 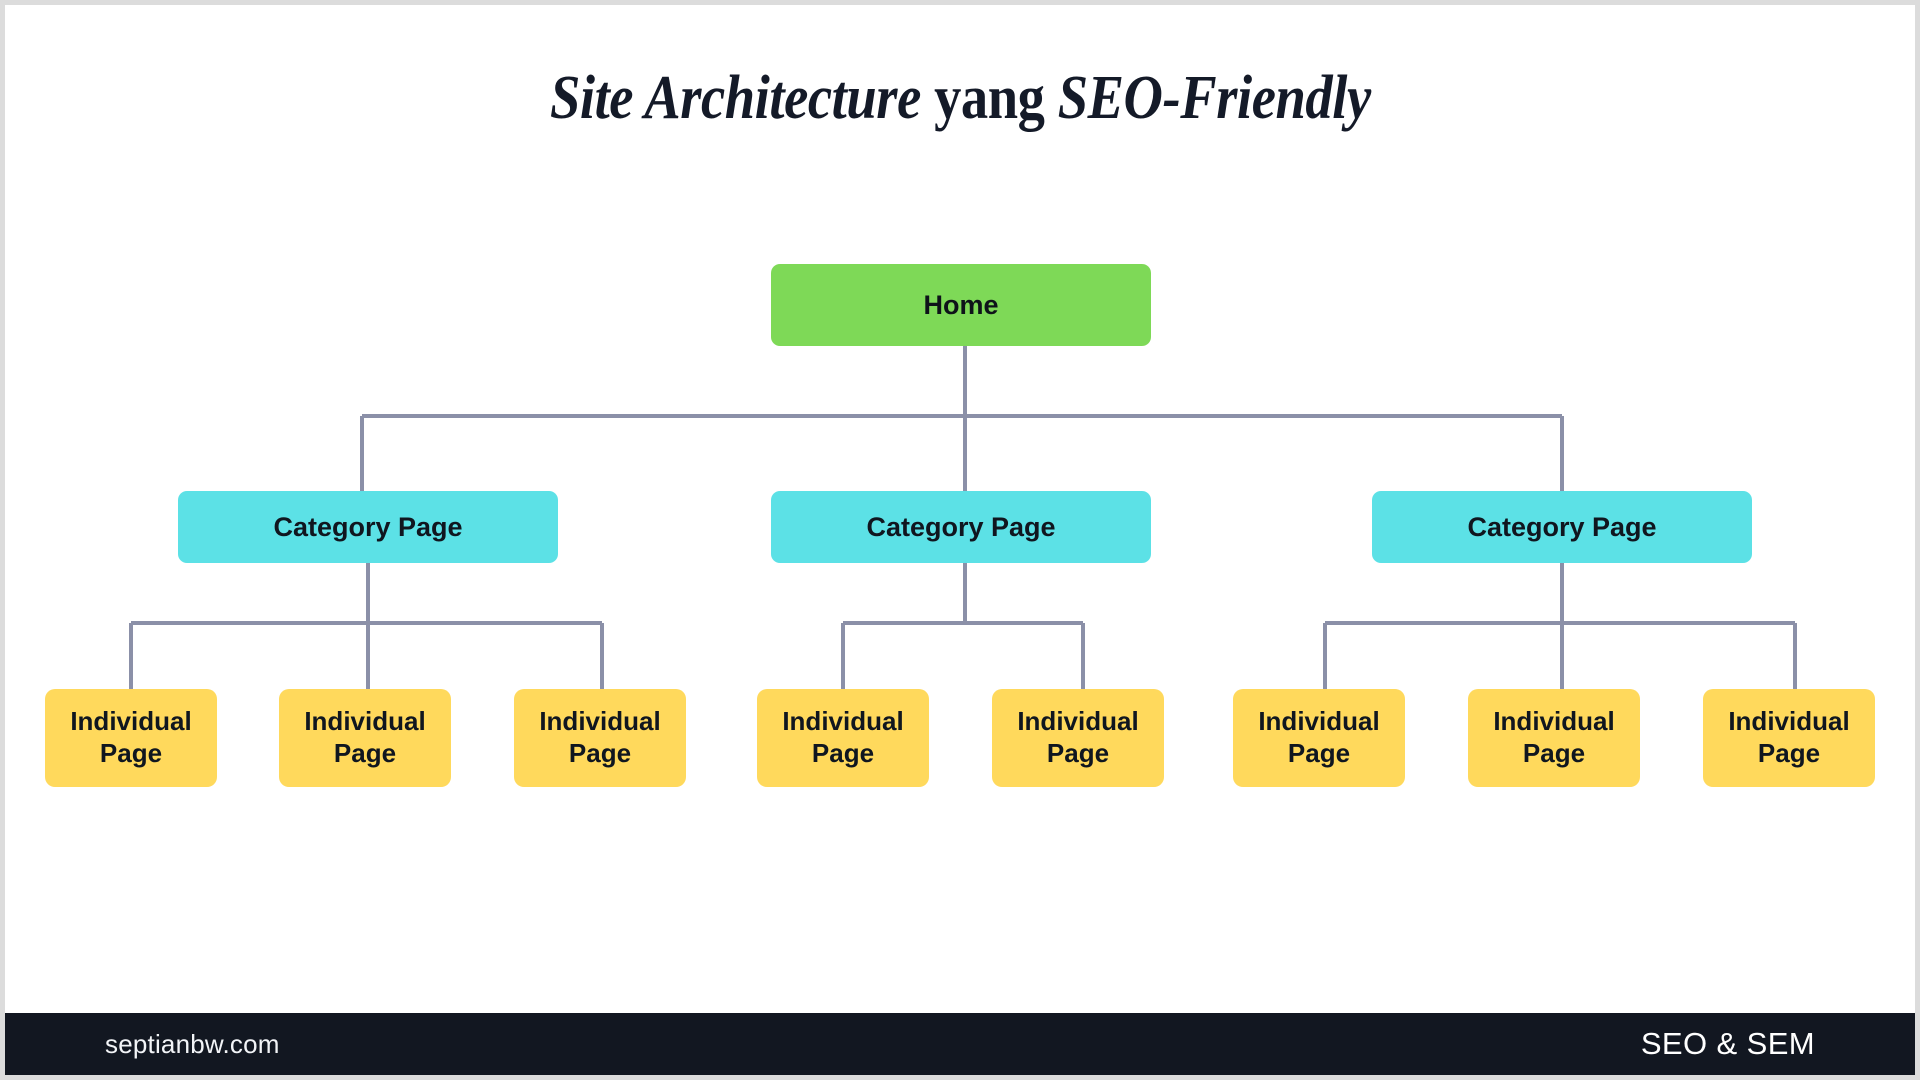 I want to click on node-home: Home, so click(x=961, y=305).